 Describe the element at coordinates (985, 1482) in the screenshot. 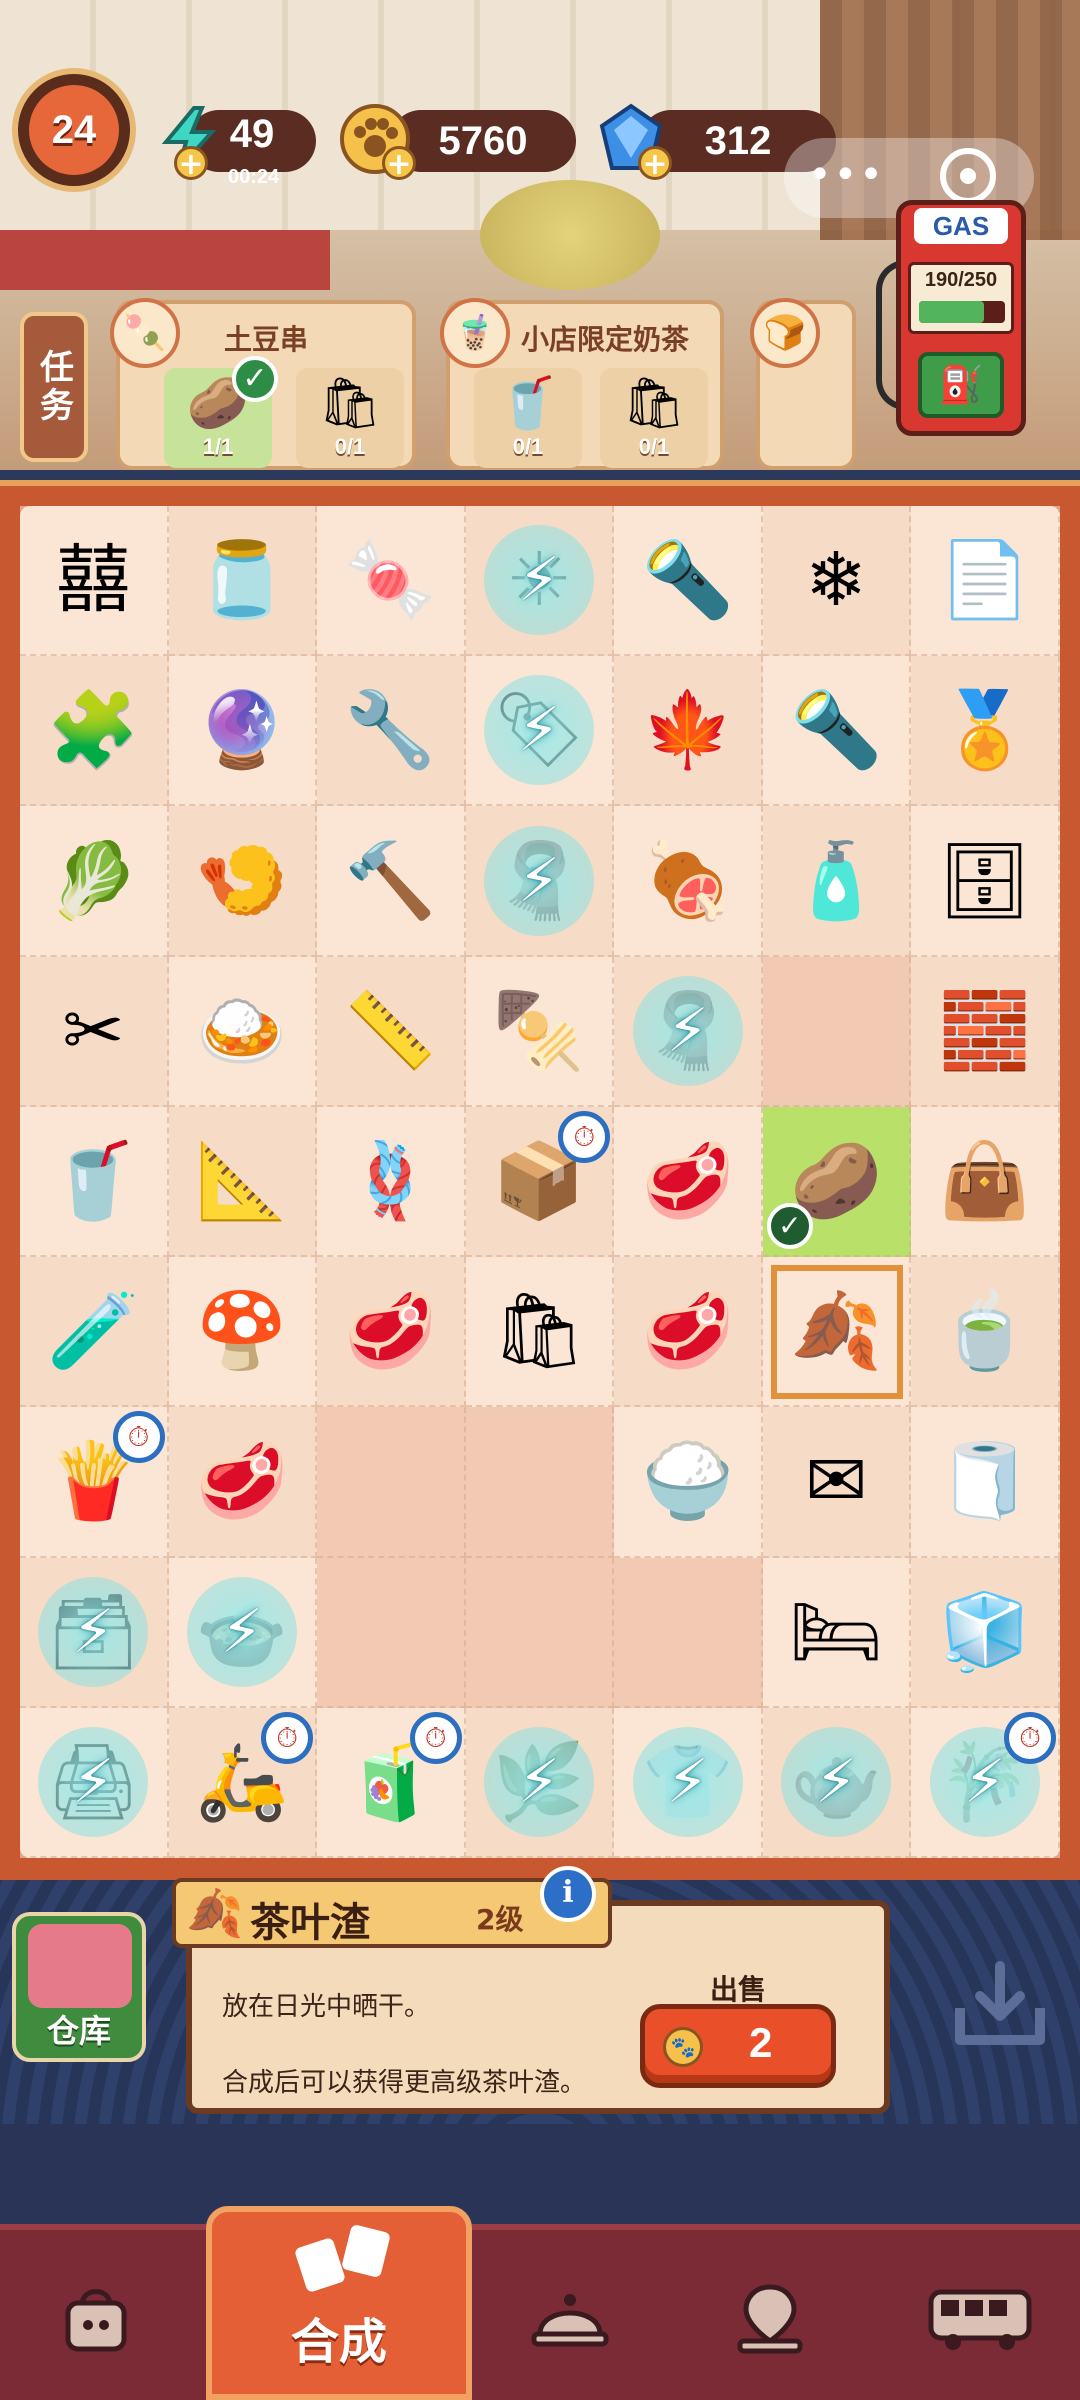

I see `board-cell: 🧻` at that location.